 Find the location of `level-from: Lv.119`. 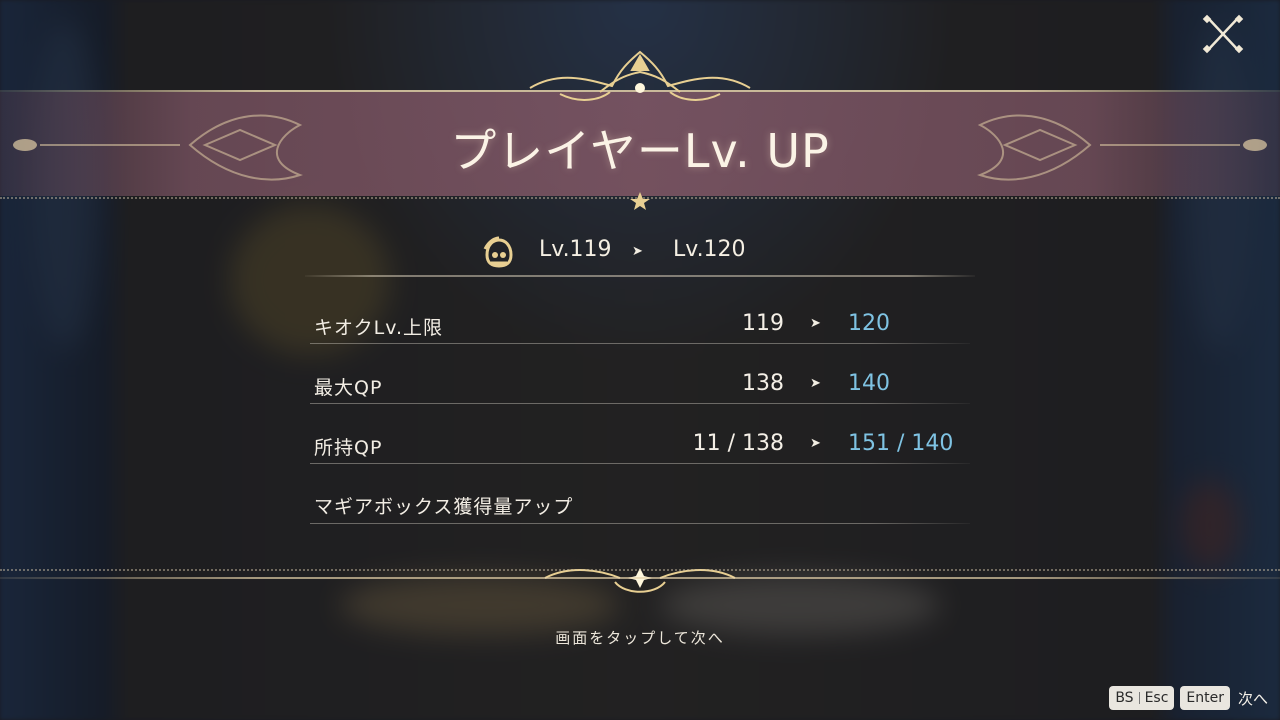

level-from: Lv.119 is located at coordinates (575, 249).